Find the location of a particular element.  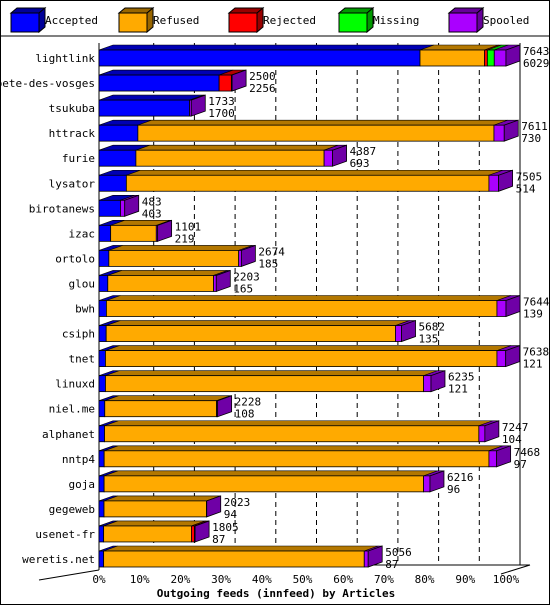

x-tick-label: 30% is located at coordinates (221, 579).